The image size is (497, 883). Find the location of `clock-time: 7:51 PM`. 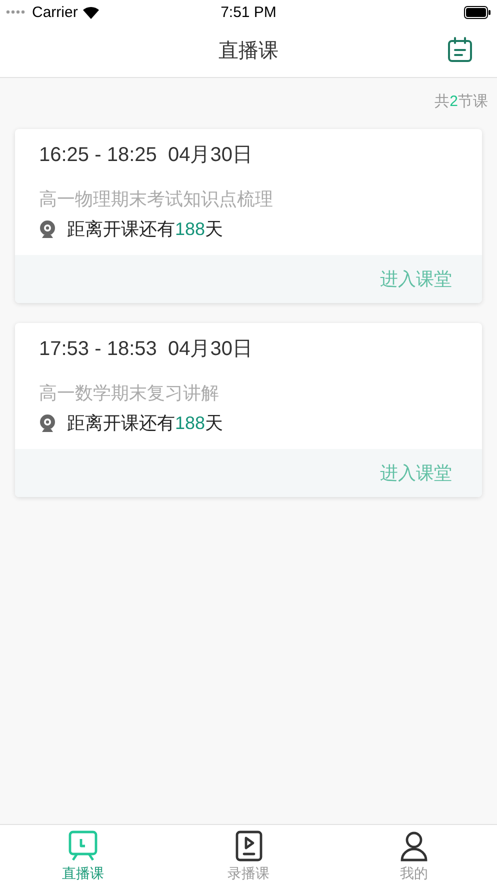

clock-time: 7:51 PM is located at coordinates (248, 12).